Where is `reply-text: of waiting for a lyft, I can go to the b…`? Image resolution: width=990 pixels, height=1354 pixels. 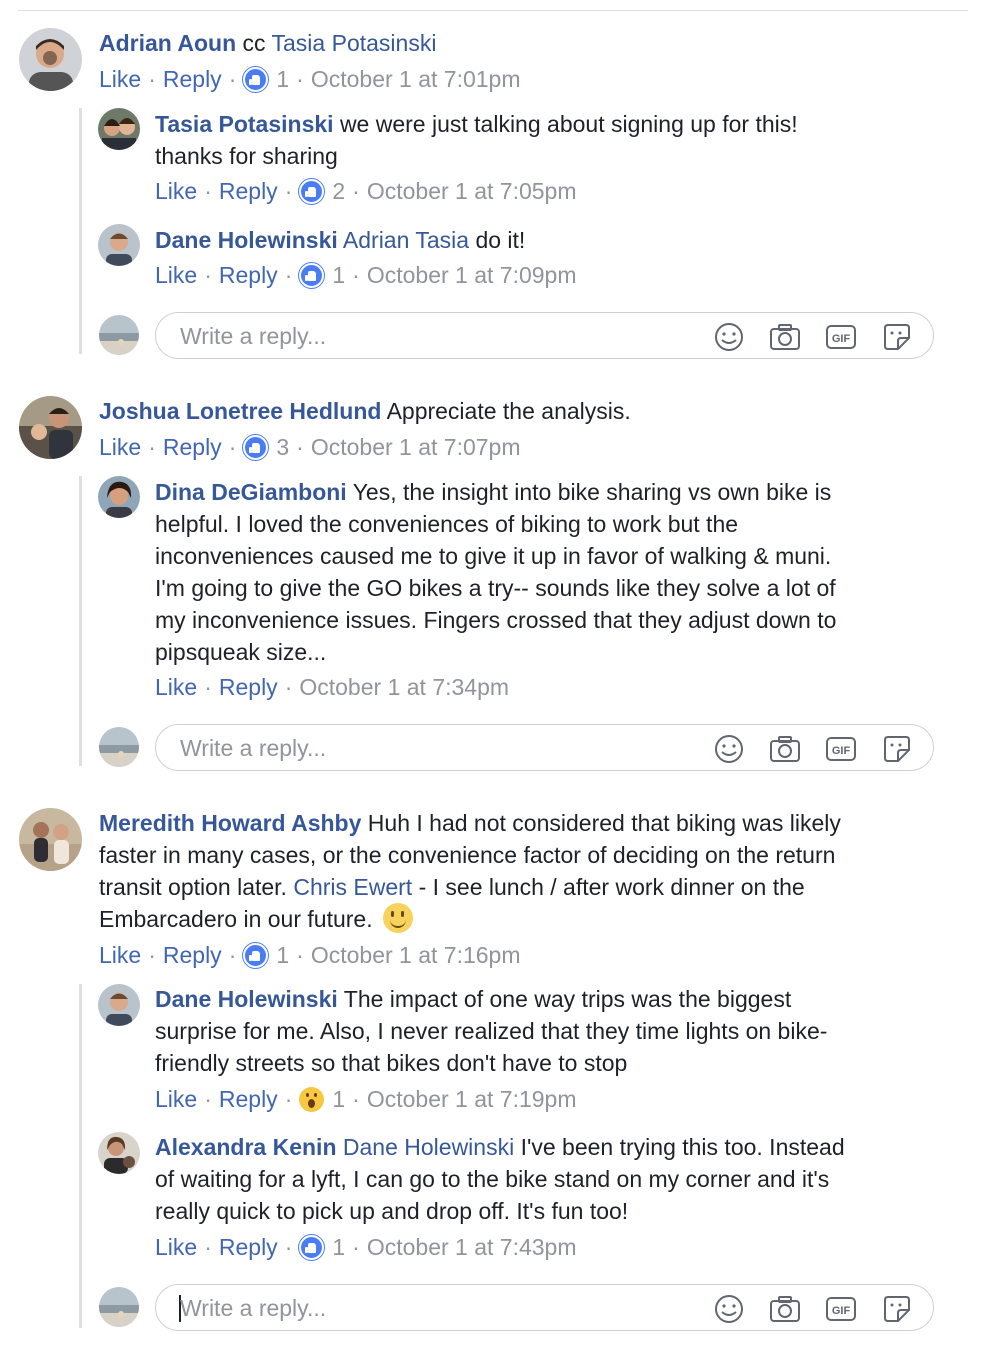 reply-text: of waiting for a lyft, I can go to the b… is located at coordinates (492, 1179).